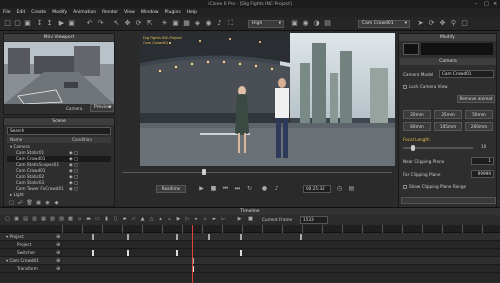 This screenshot has height=283, width=500. I want to click on scene-col-name: Name, so click(14, 140).